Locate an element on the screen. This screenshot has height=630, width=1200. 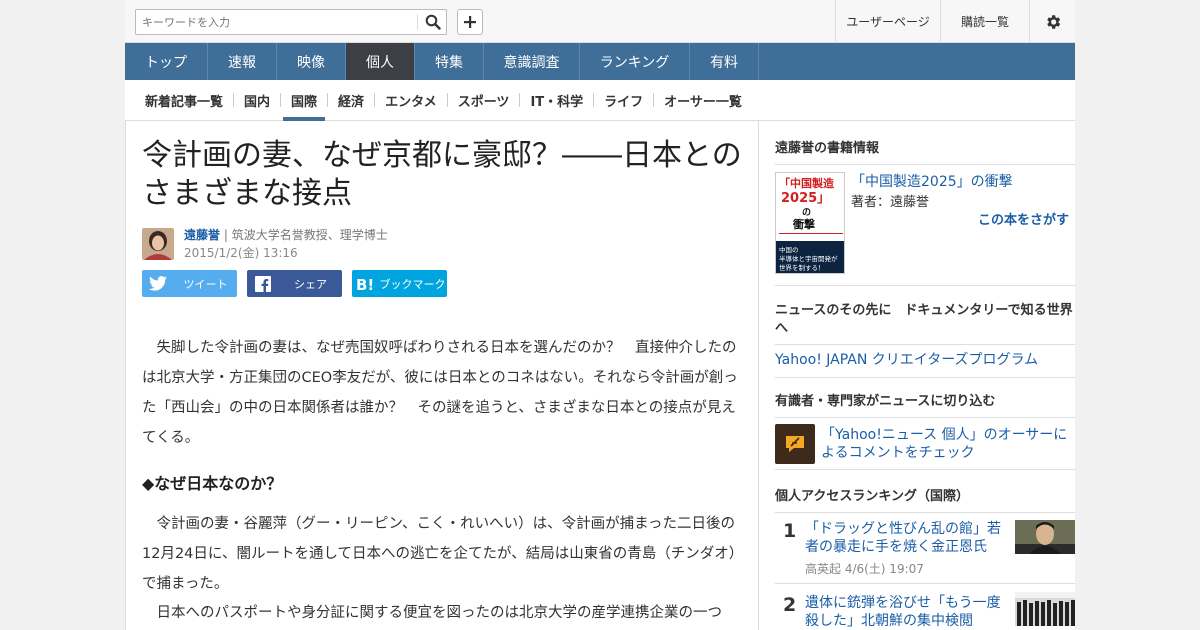
author-title: | 筑波大学名誉教授、理学博士 is located at coordinates (305, 235).